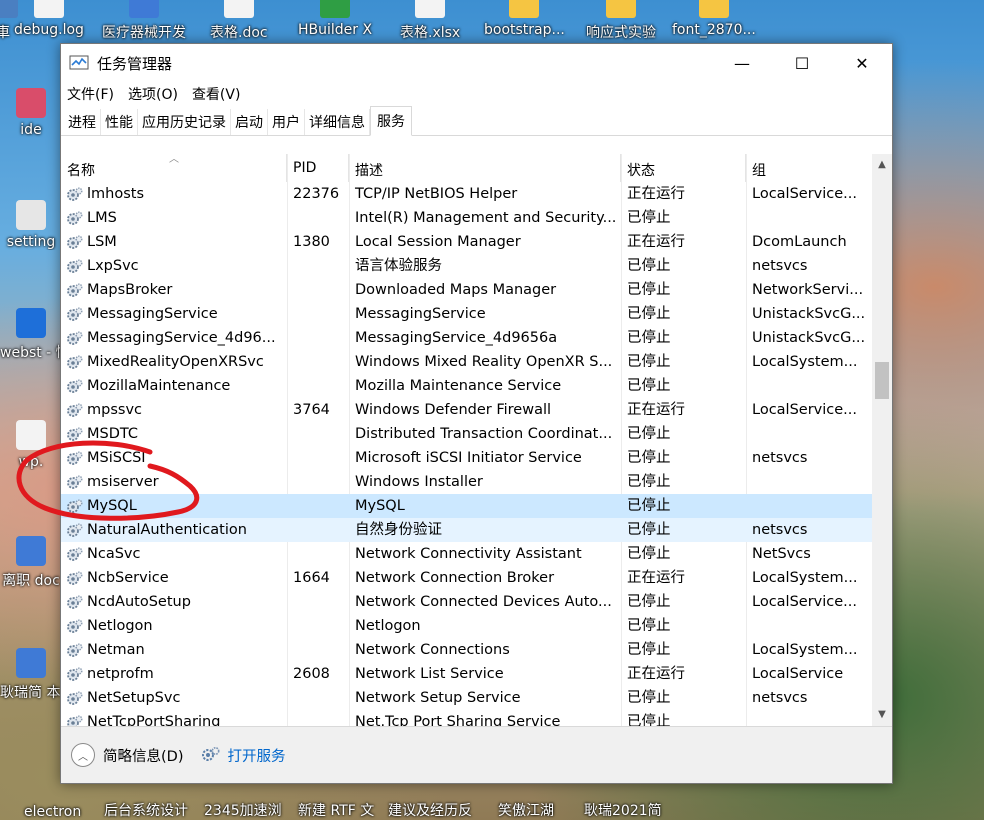  Describe the element at coordinates (127, 755) in the screenshot. I see `fewer-details-button: ︿ 简略信息(D)` at that location.